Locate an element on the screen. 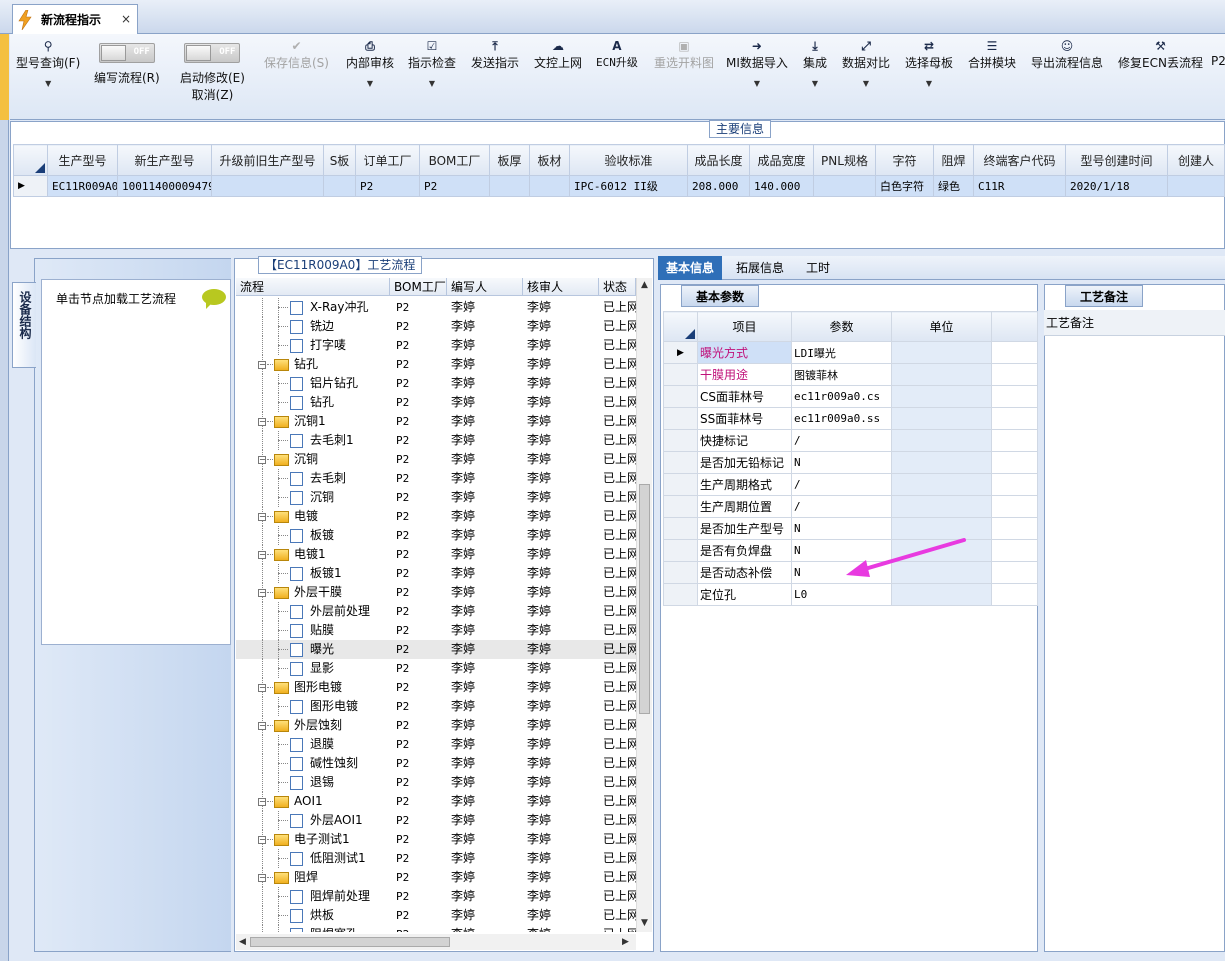  data-compare-button: ⤢ 数据对比 ▼ is located at coordinates (866, 63).